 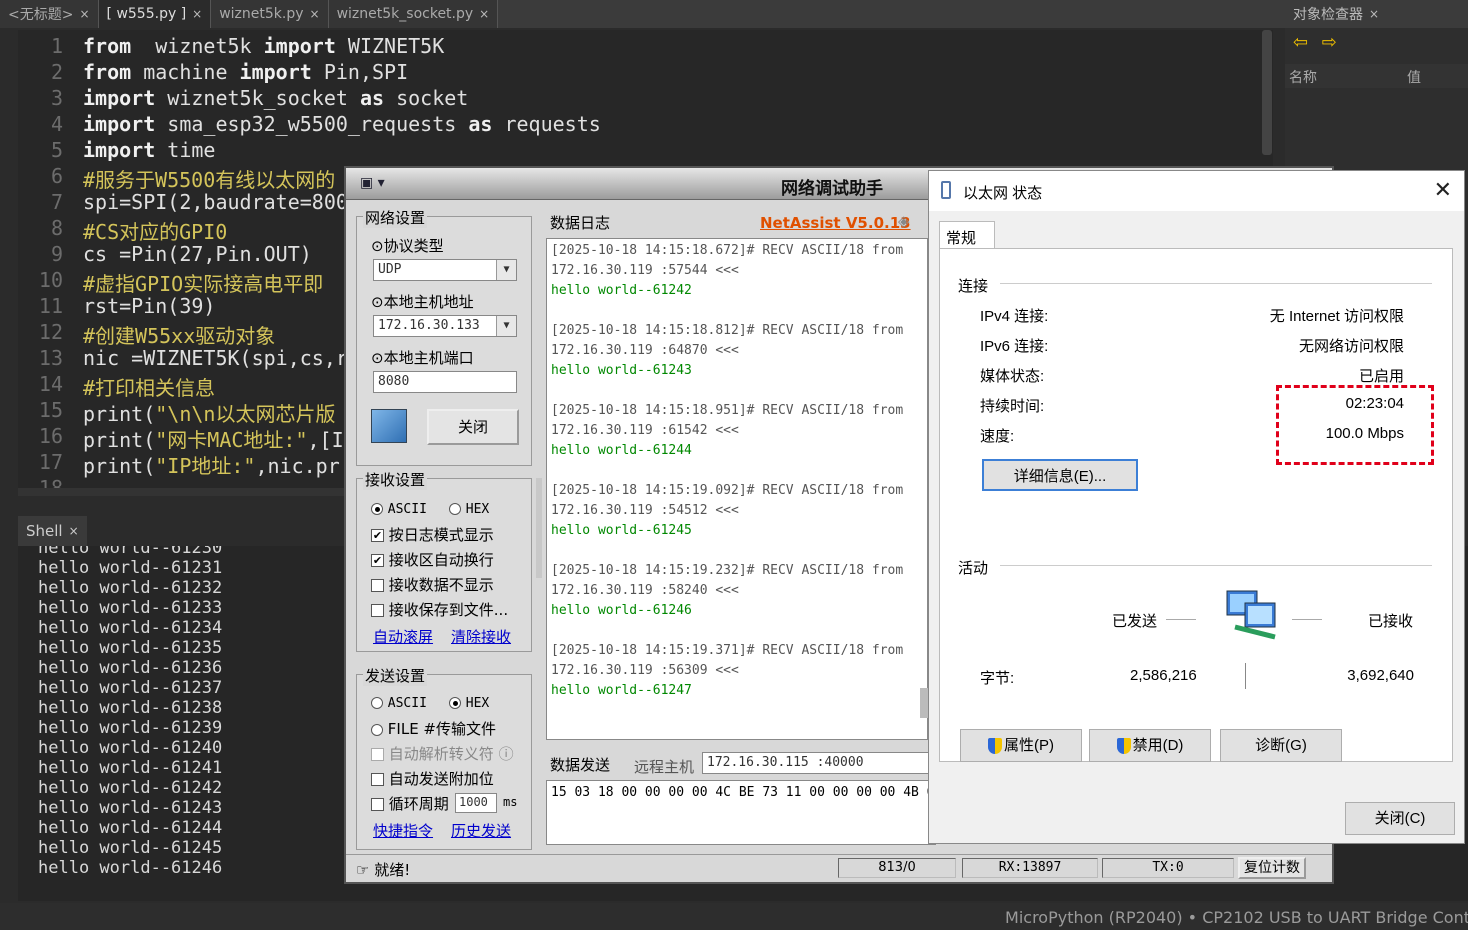 I want to click on auto-scroll-link: 自动滚屏, so click(x=403, y=636).